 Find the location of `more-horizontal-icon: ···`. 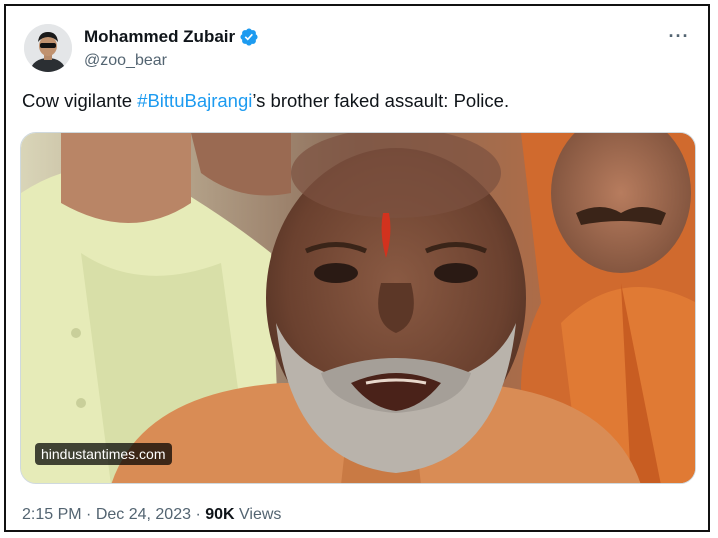

more-horizontal-icon: ··· is located at coordinates (679, 35).